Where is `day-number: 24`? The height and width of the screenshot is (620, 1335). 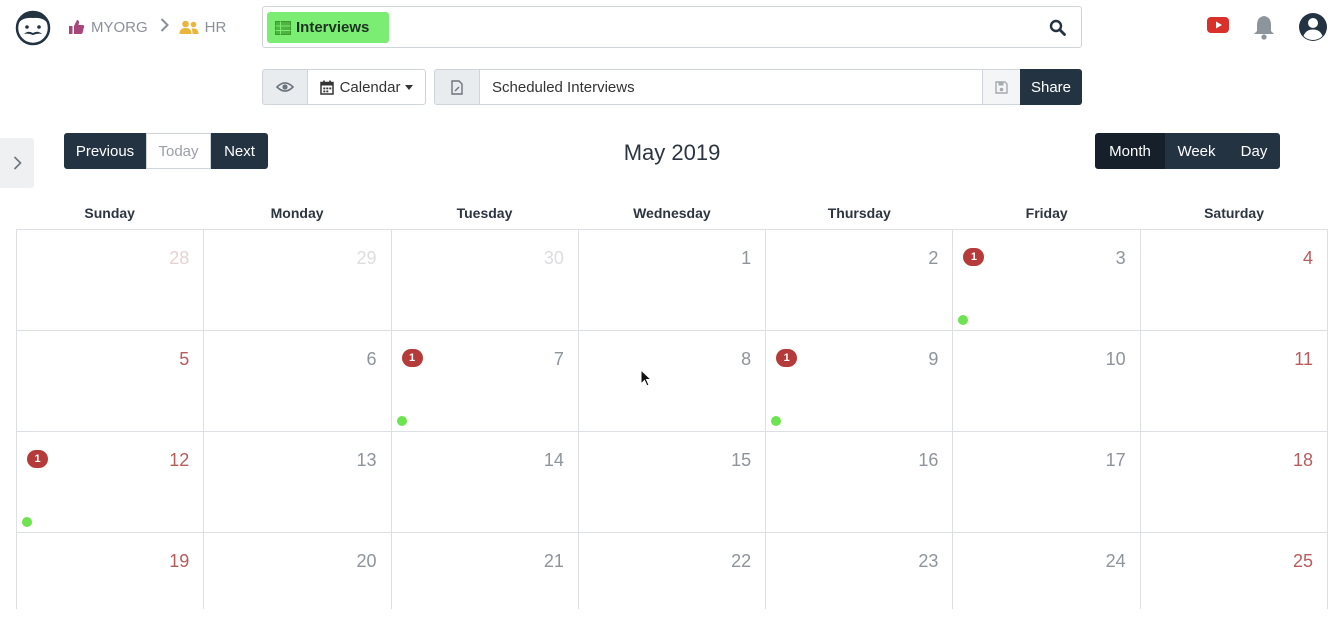 day-number: 24 is located at coordinates (1115, 561).